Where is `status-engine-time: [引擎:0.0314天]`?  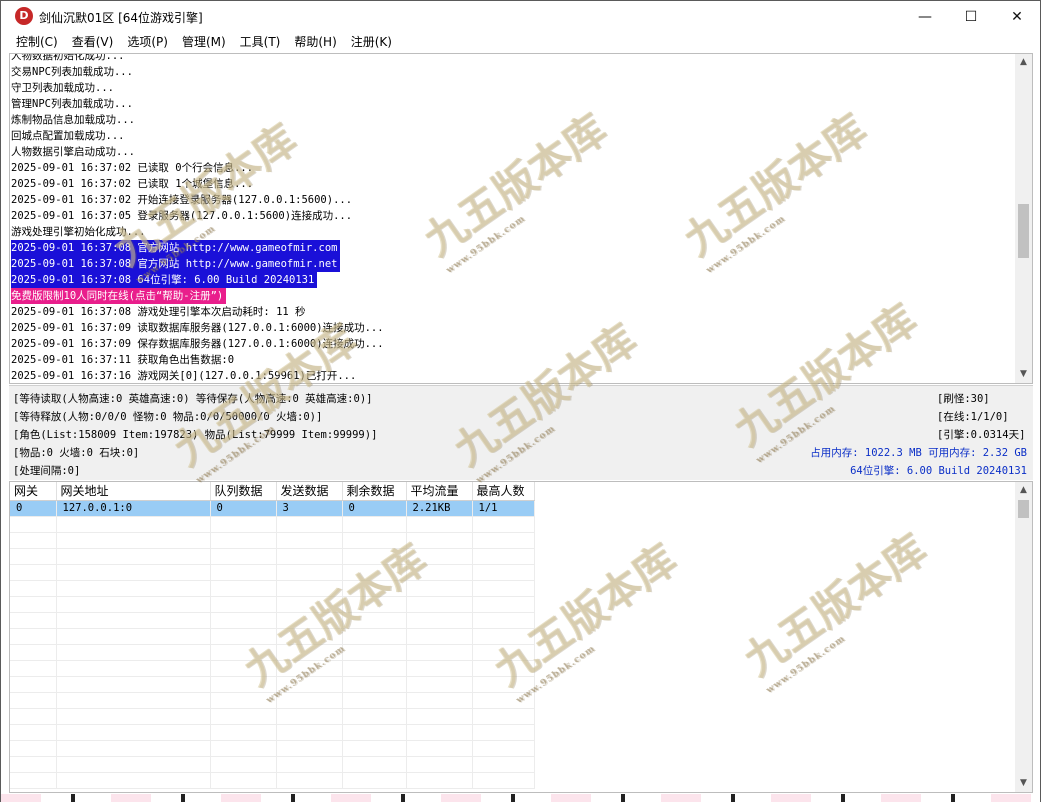 status-engine-time: [引擎:0.0314天] is located at coordinates (981, 435).